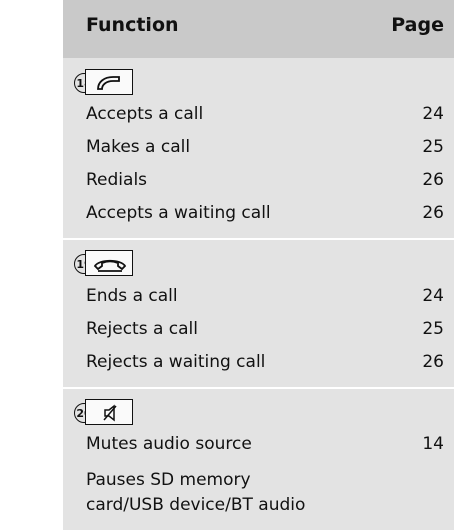  I want to click on phone-accept-icon, so click(109, 82).